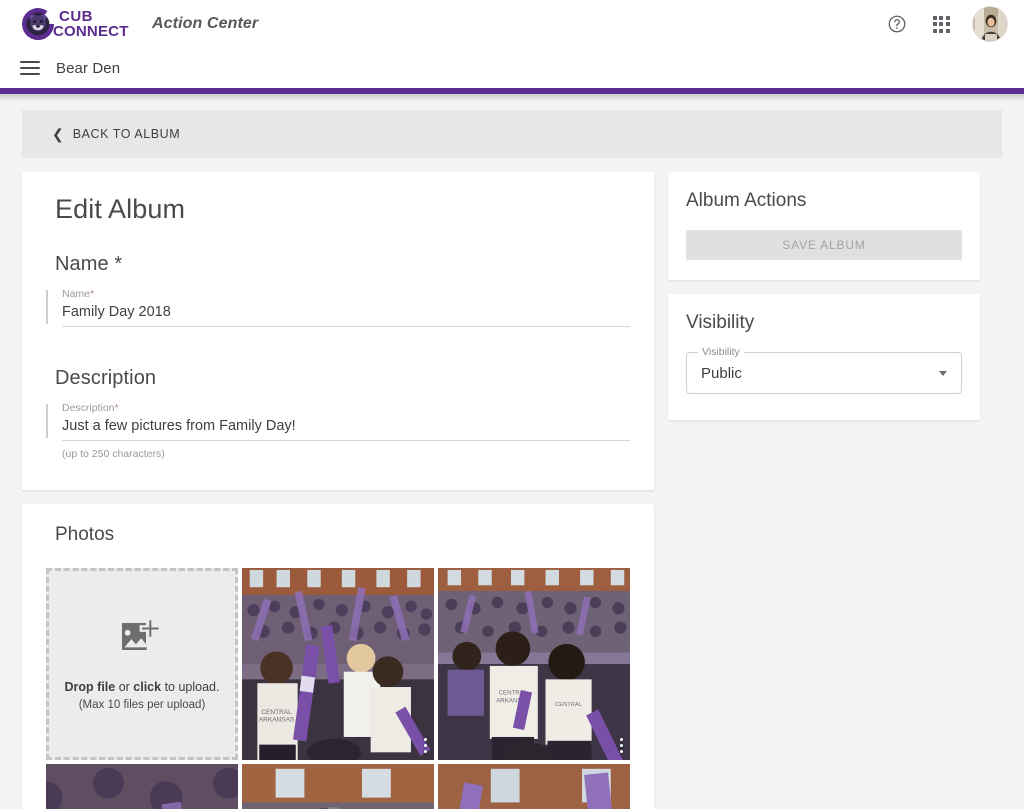 The image size is (1024, 809). Describe the element at coordinates (721, 352) in the screenshot. I see `visibility-select-legend: Visibility` at that location.